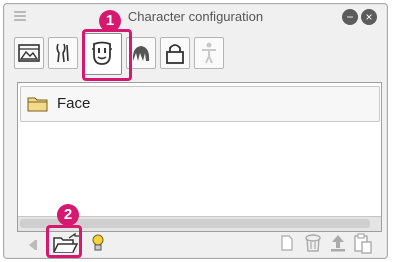 This screenshot has height=262, width=397. Describe the element at coordinates (338, 243) in the screenshot. I see `upload-icon` at that location.